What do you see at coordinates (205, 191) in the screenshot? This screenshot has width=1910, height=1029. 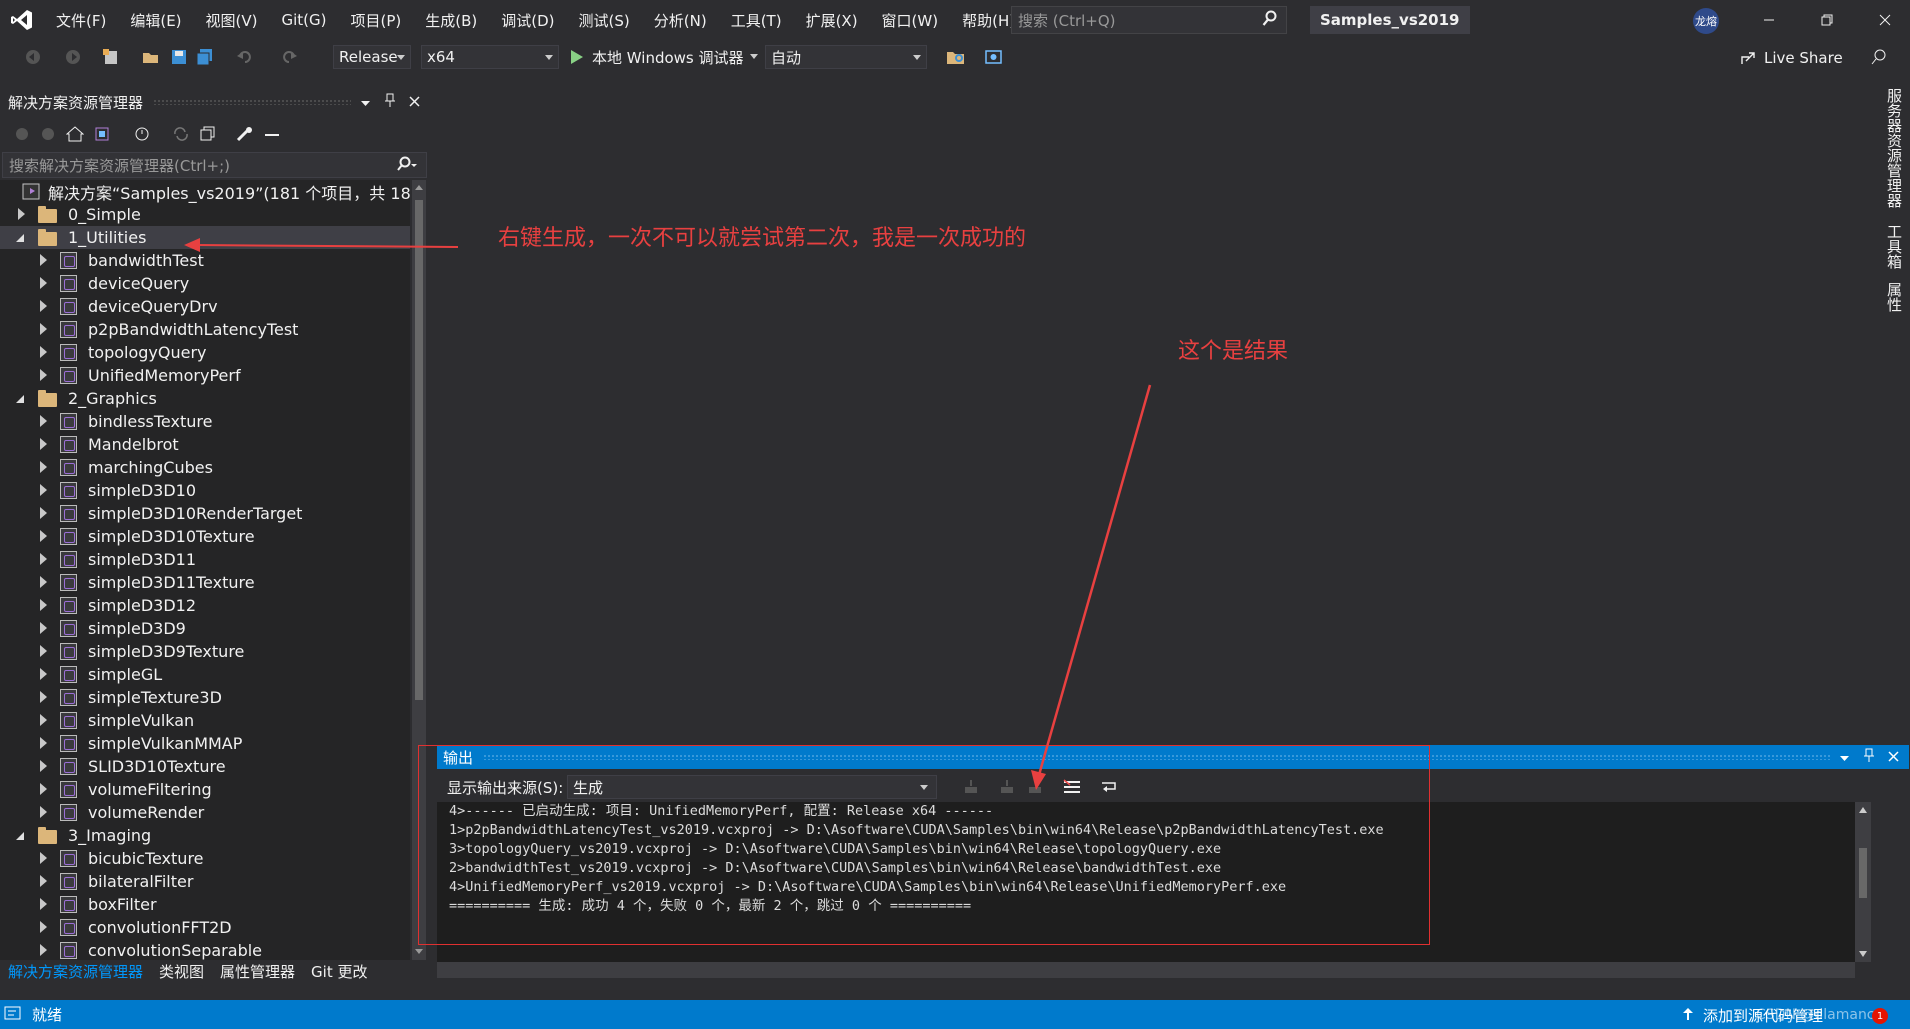 I see `solution-root-row: 解决方案“Samples_vs2019”(181 个项目，共 181 个)` at bounding box center [205, 191].